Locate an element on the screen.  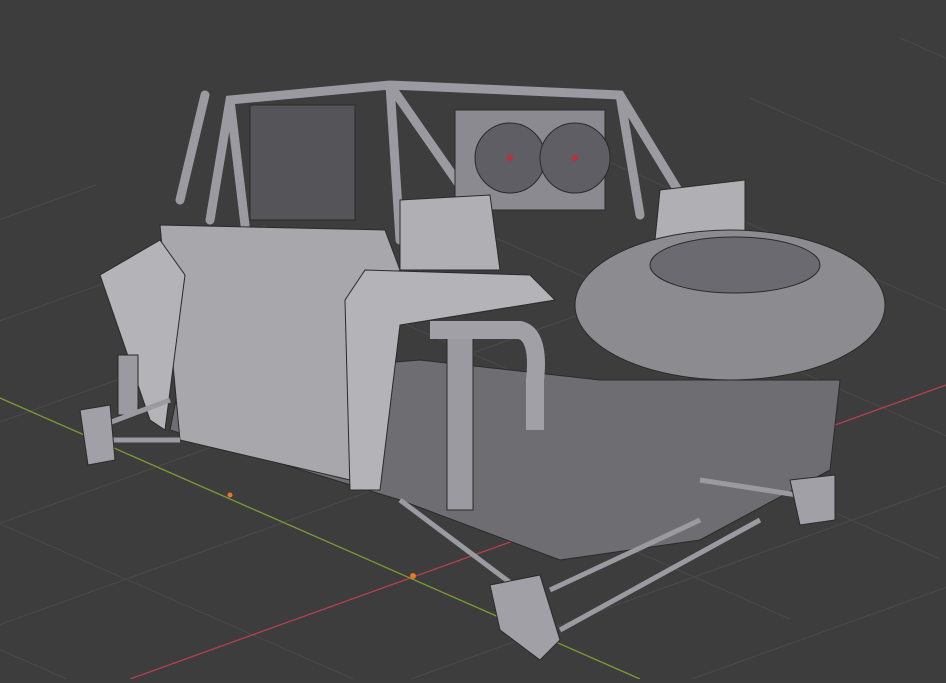
front-hub is located at coordinates (97, 435).